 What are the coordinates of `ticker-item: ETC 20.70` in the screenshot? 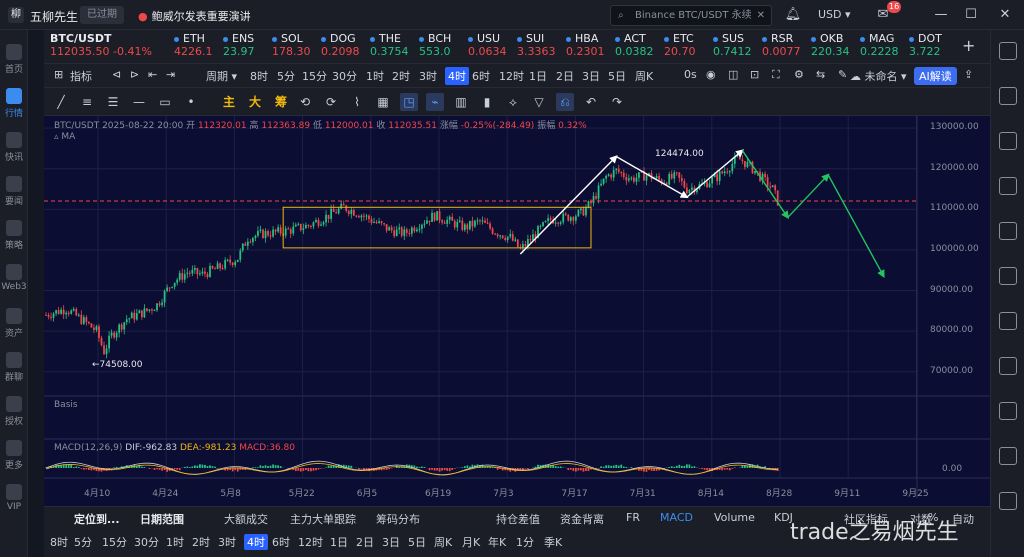 It's located at (686, 47).